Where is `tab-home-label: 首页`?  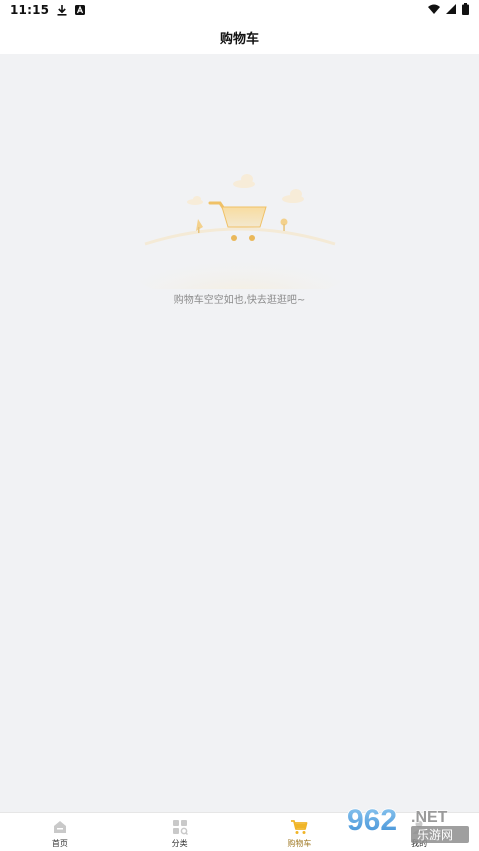
tab-home-label: 首页 is located at coordinates (59, 843).